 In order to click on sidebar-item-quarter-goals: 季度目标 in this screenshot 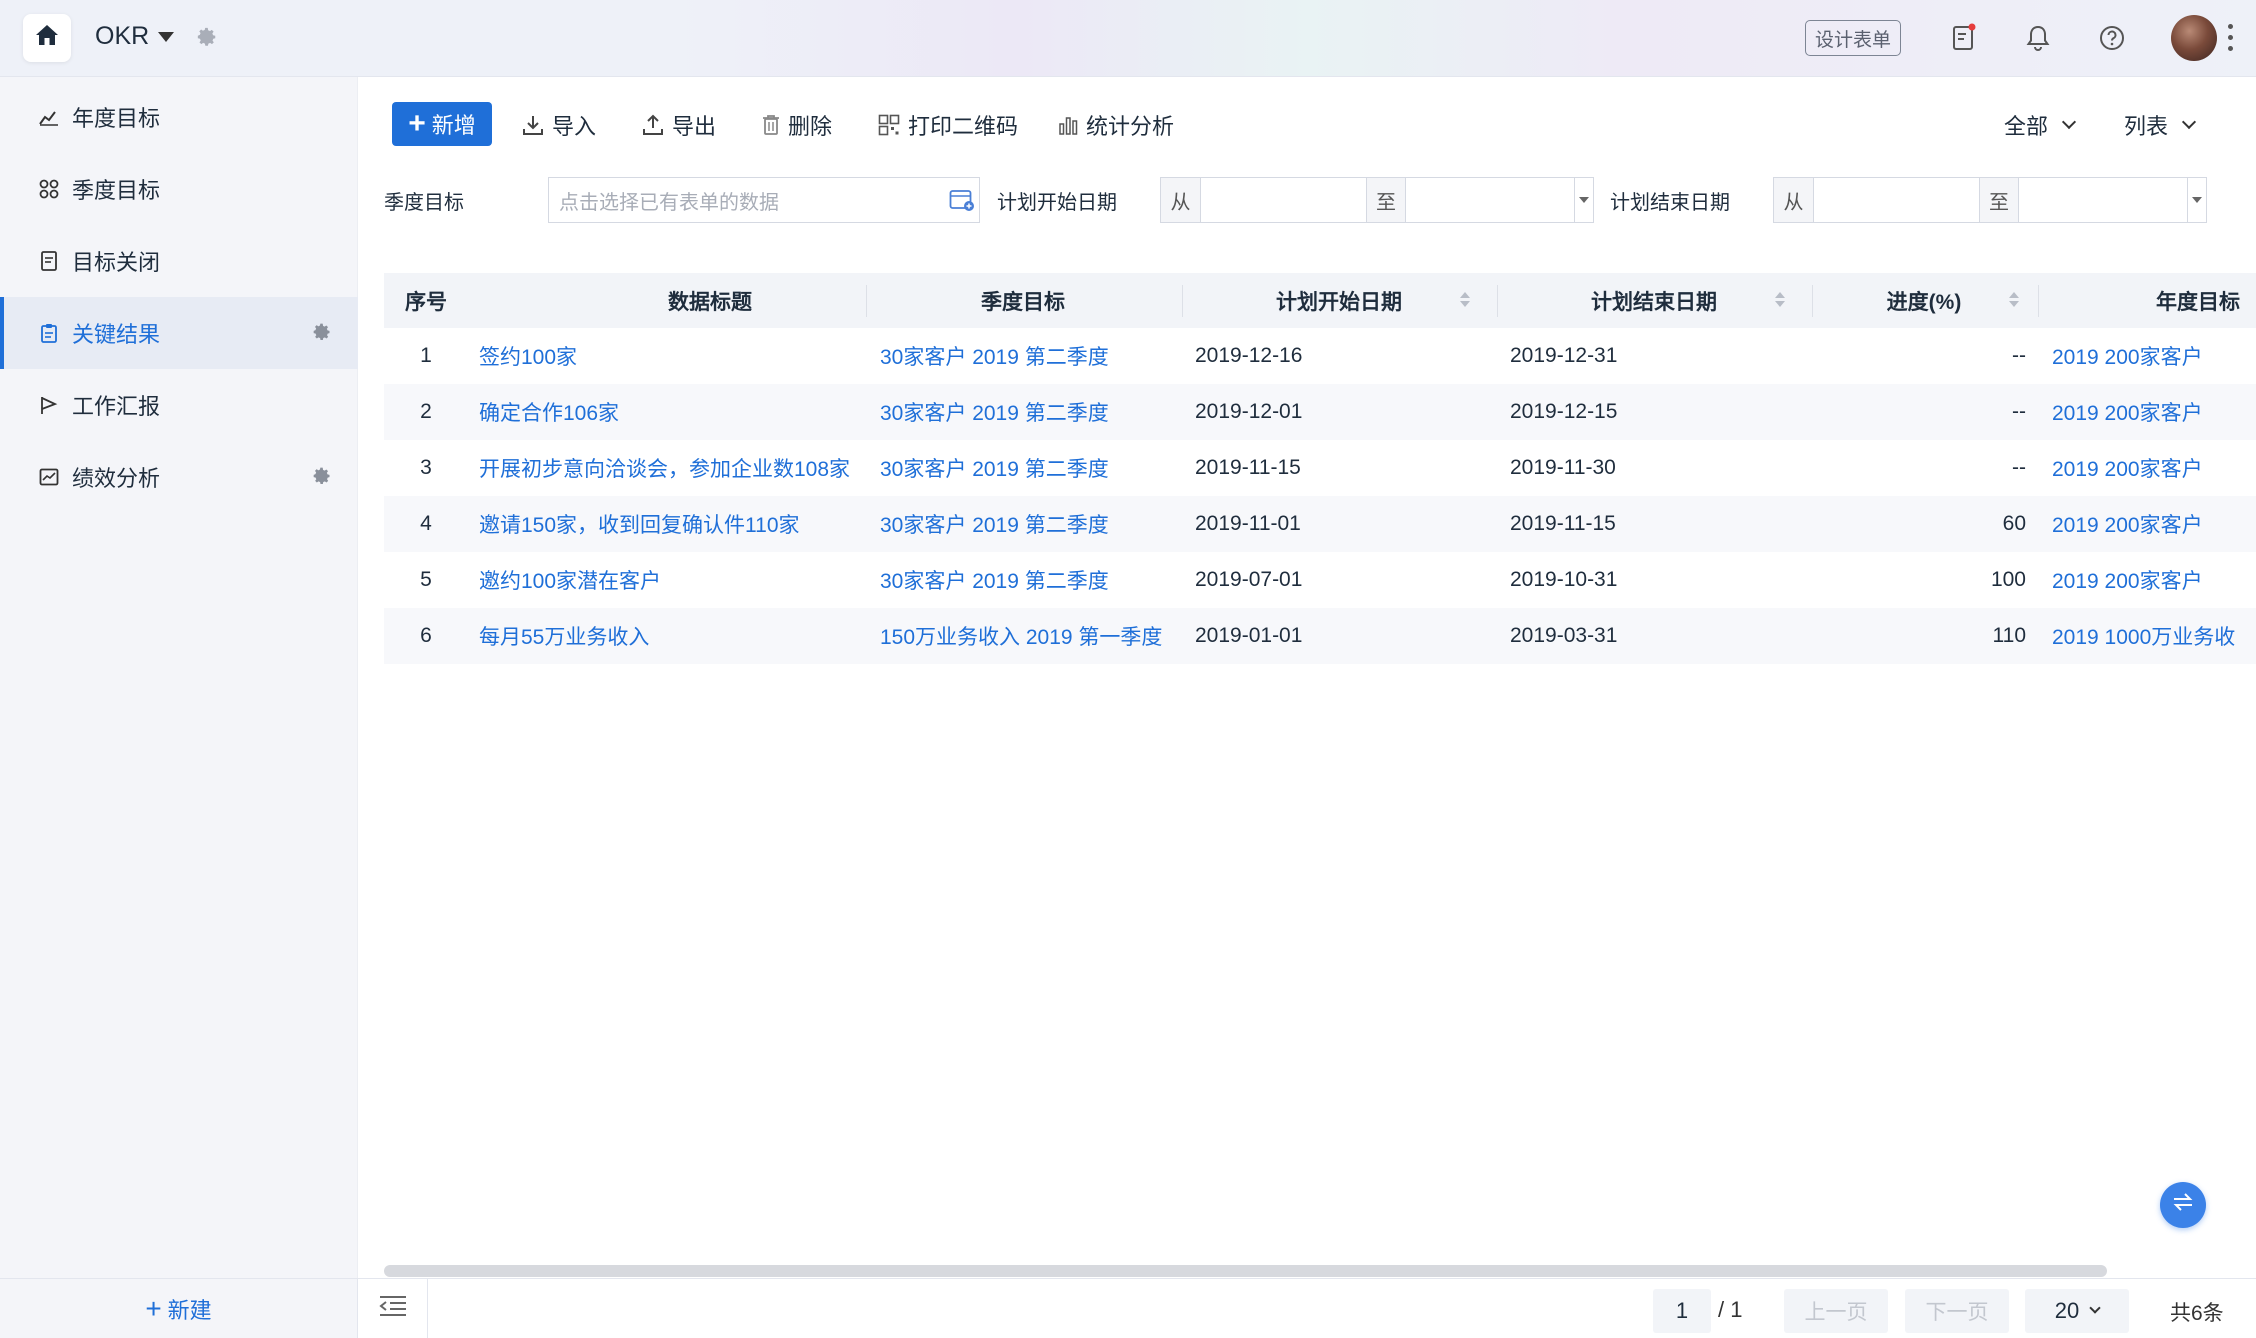, I will do `click(179, 189)`.